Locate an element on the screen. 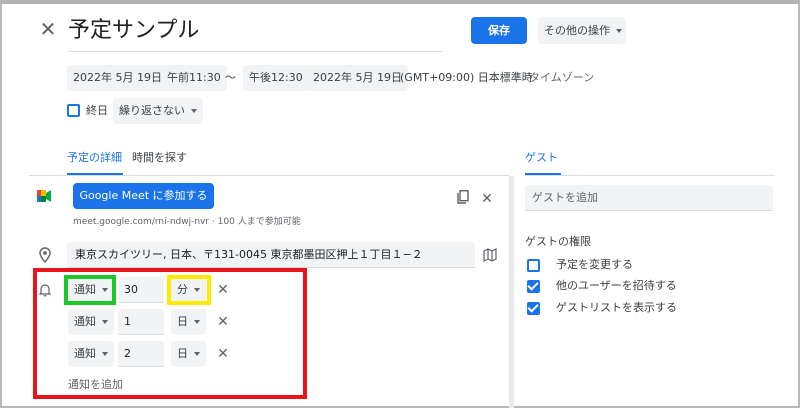 This screenshot has height=408, width=800. close-icon: ✕ is located at coordinates (48, 29).